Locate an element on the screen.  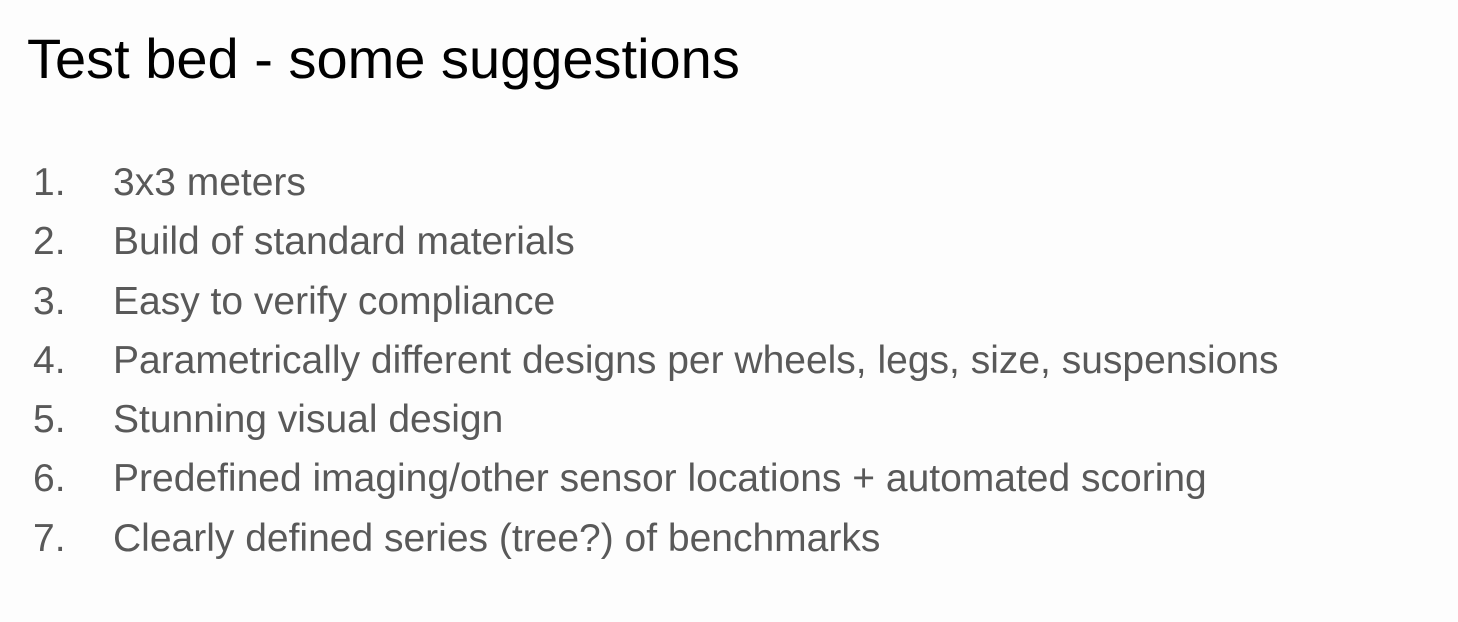
list-item-number: 2. is located at coordinates (49, 242).